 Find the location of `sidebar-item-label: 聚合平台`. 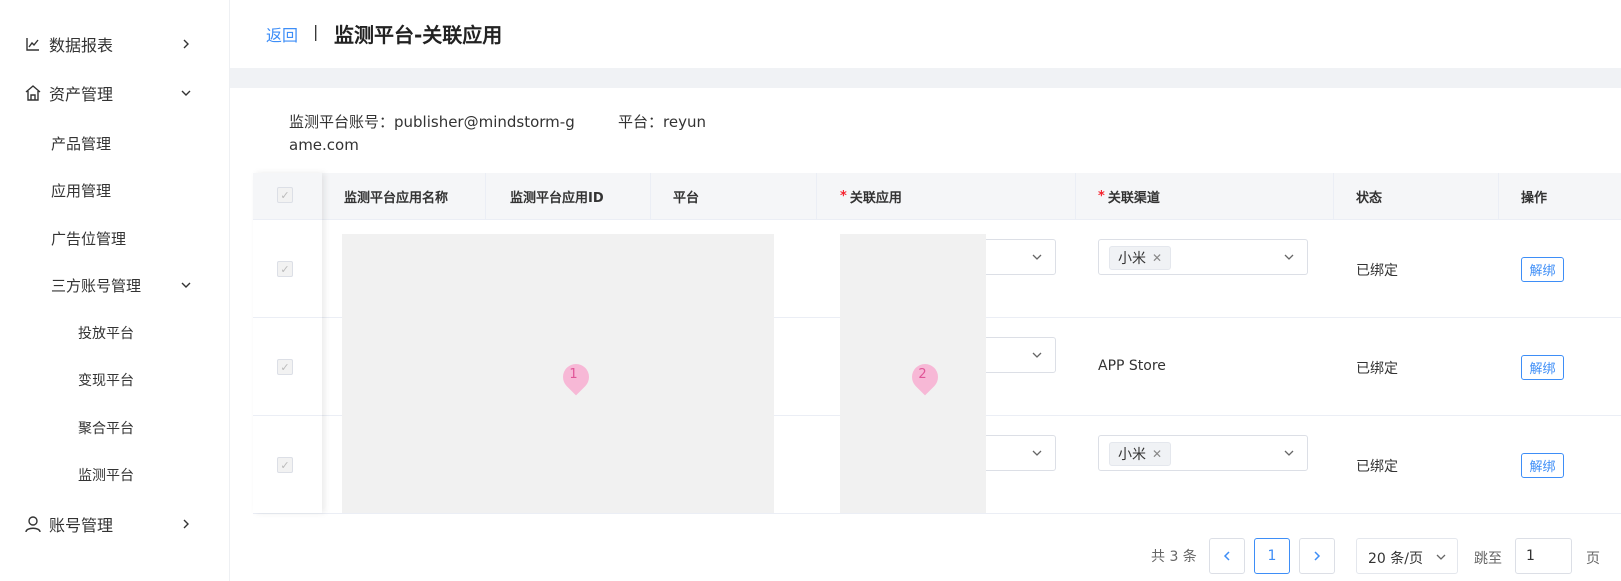

sidebar-item-label: 聚合平台 is located at coordinates (106, 429).